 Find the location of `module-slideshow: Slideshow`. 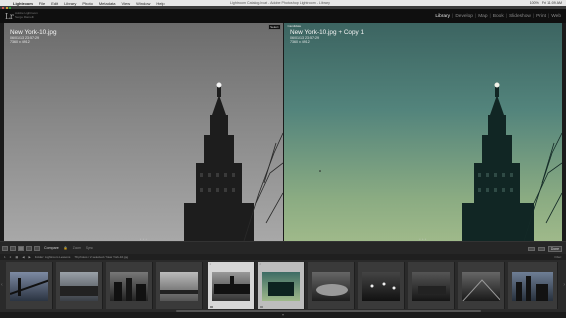

module-slideshow: Slideshow is located at coordinates (520, 16).